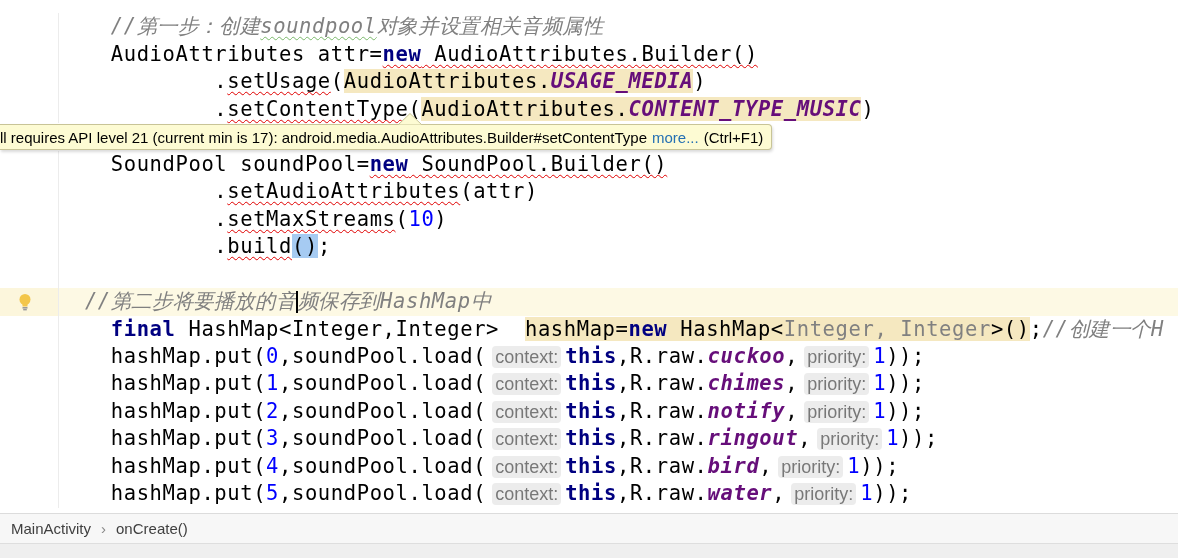  What do you see at coordinates (344, 191) in the screenshot?
I see `code-text: setAudioAttributes` at bounding box center [344, 191].